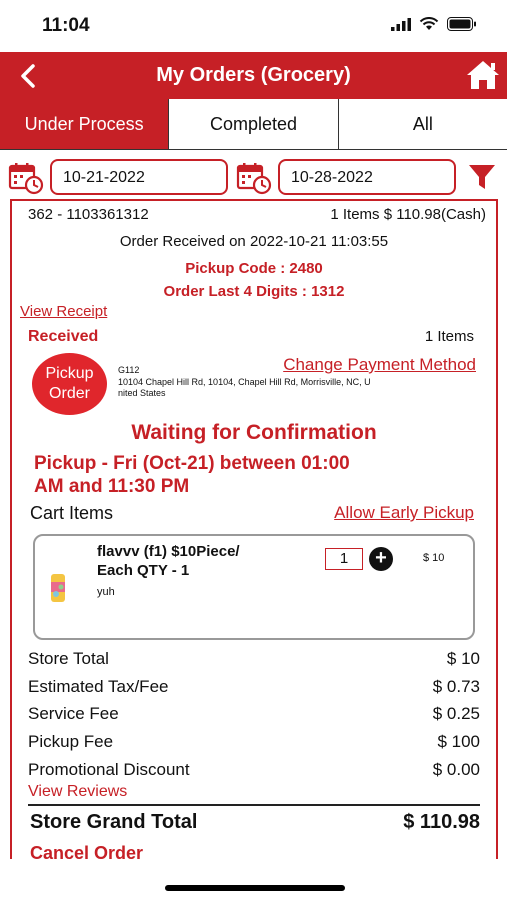  Describe the element at coordinates (456, 686) in the screenshot. I see `total-value: $ 0.73` at that location.